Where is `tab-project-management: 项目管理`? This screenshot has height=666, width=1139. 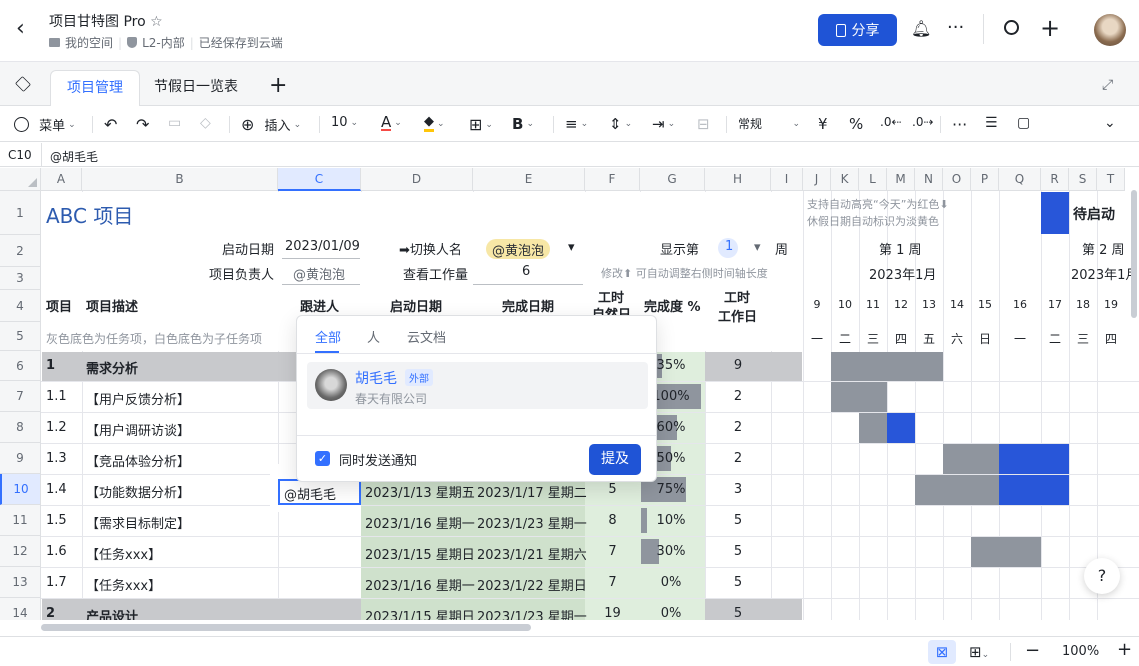
tab-project-management: 项目管理 is located at coordinates (95, 88).